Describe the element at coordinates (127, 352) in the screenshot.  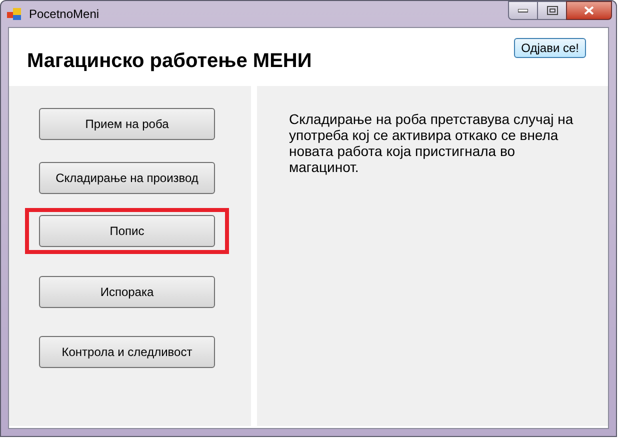
I see `menu-button: Контрола и следливост` at that location.